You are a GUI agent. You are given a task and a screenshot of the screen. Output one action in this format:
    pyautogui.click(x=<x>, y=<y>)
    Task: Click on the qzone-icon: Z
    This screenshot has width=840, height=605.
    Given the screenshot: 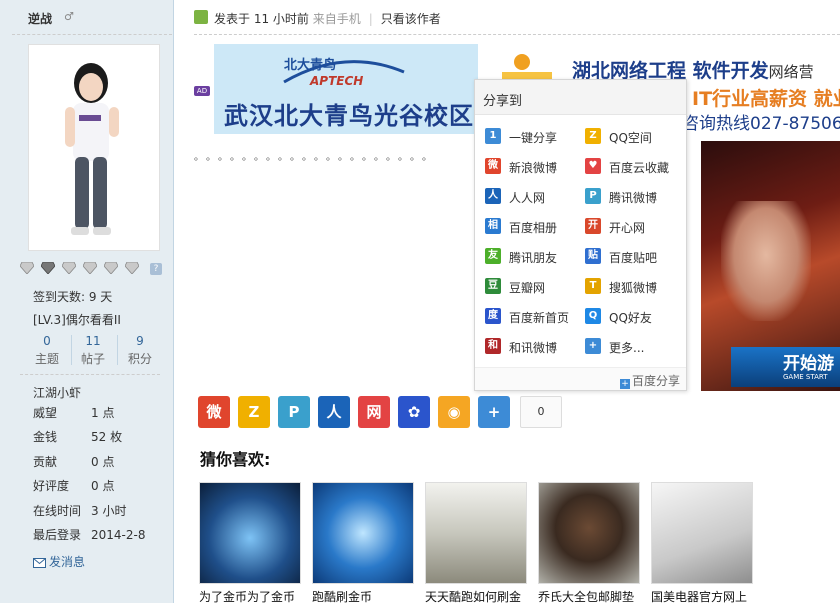 What is the action you would take?
    pyautogui.click(x=254, y=412)
    